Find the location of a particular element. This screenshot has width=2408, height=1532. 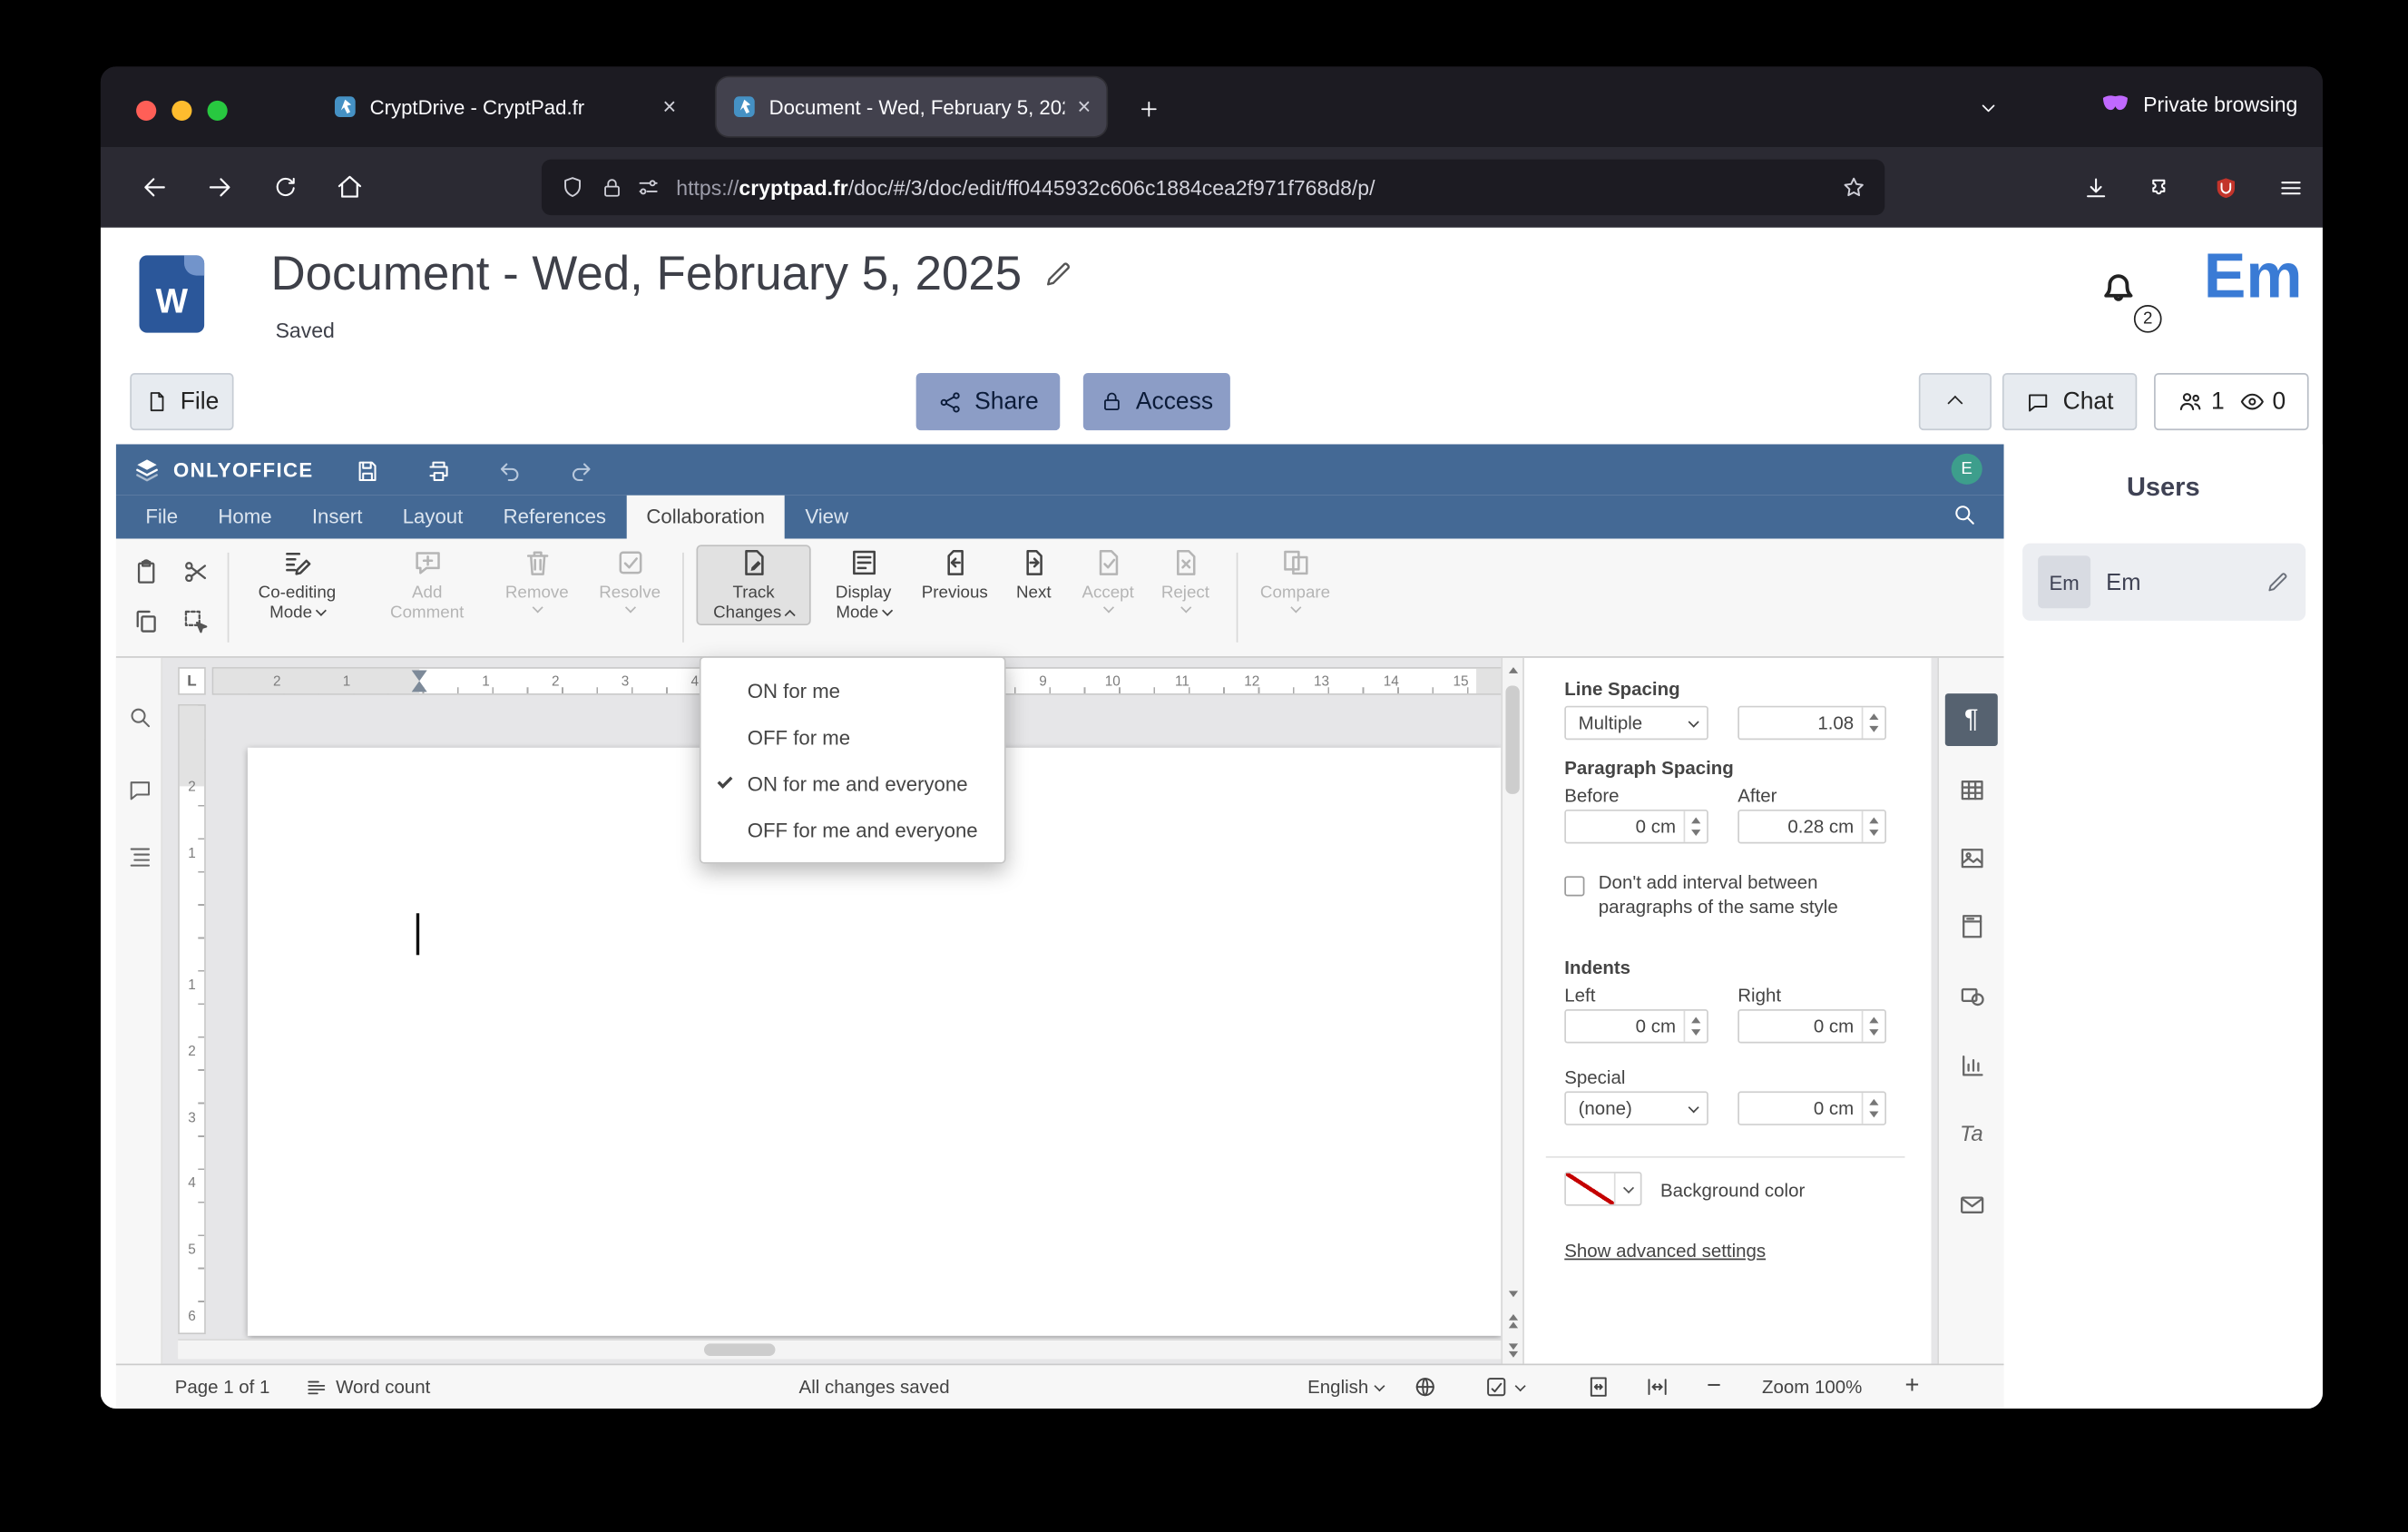

horizontal-scrollbar is located at coordinates (840, 1349).